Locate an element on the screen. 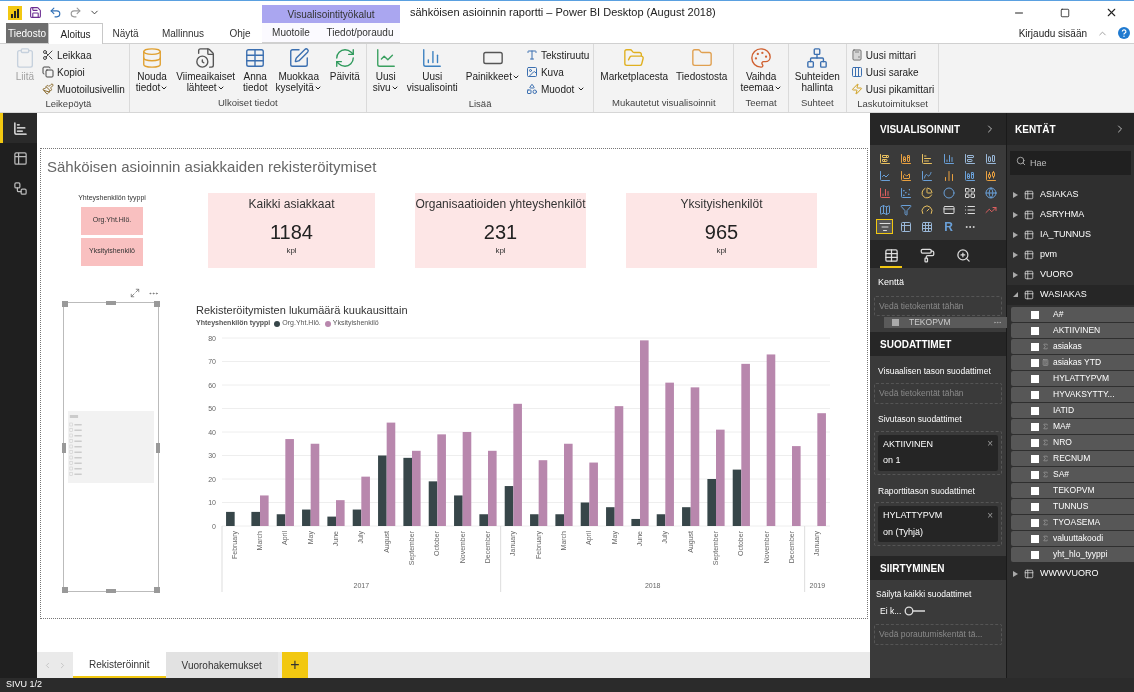 The height and width of the screenshot is (692, 1134). ribbon-tab: Muotoile is located at coordinates (291, 33).